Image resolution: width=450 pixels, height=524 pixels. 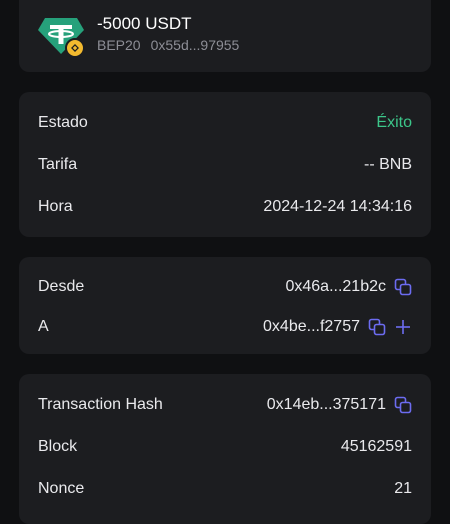 I want to click on plus-icon, so click(x=403, y=327).